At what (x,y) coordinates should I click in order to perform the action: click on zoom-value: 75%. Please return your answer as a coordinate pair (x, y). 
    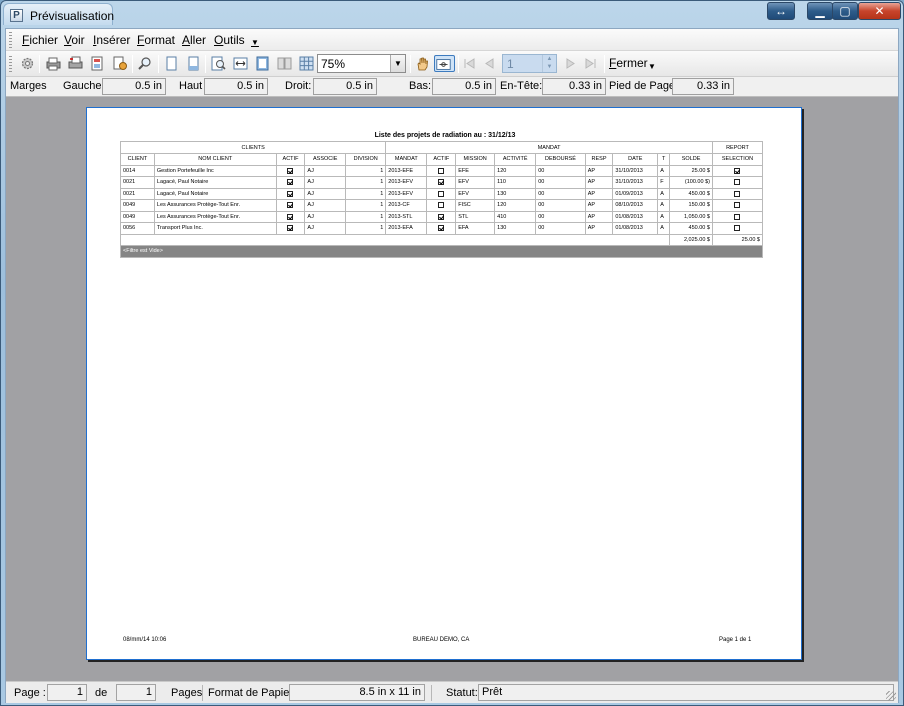
    Looking at the image, I should click on (333, 64).